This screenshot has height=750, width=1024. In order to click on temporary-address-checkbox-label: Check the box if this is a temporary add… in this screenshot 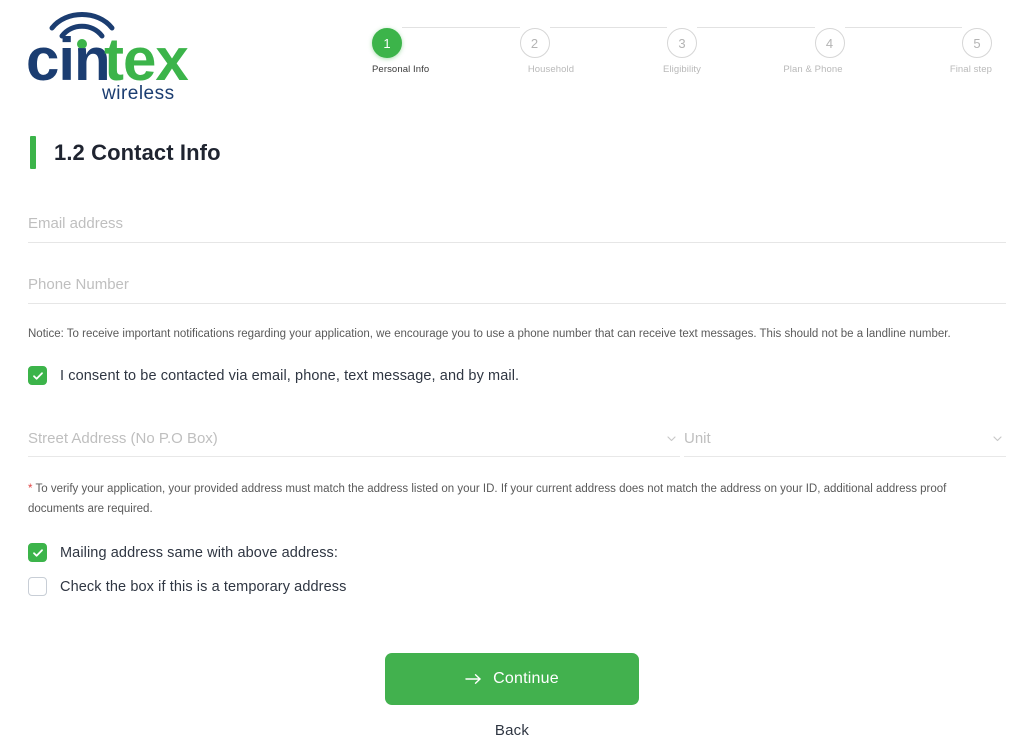, I will do `click(203, 586)`.